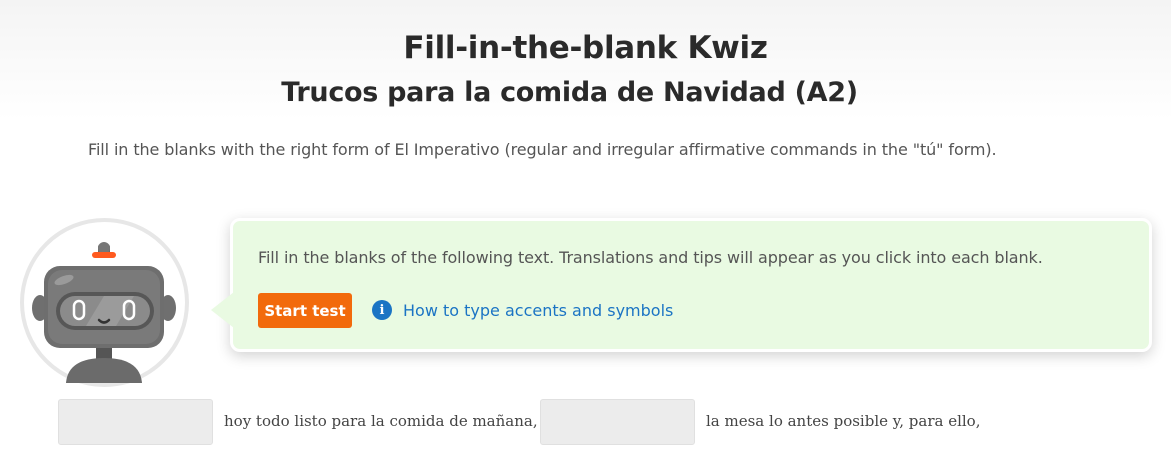  Describe the element at coordinates (843, 421) in the screenshot. I see `exercise-text-segment: la mesa lo antes posible y, para ello,` at that location.